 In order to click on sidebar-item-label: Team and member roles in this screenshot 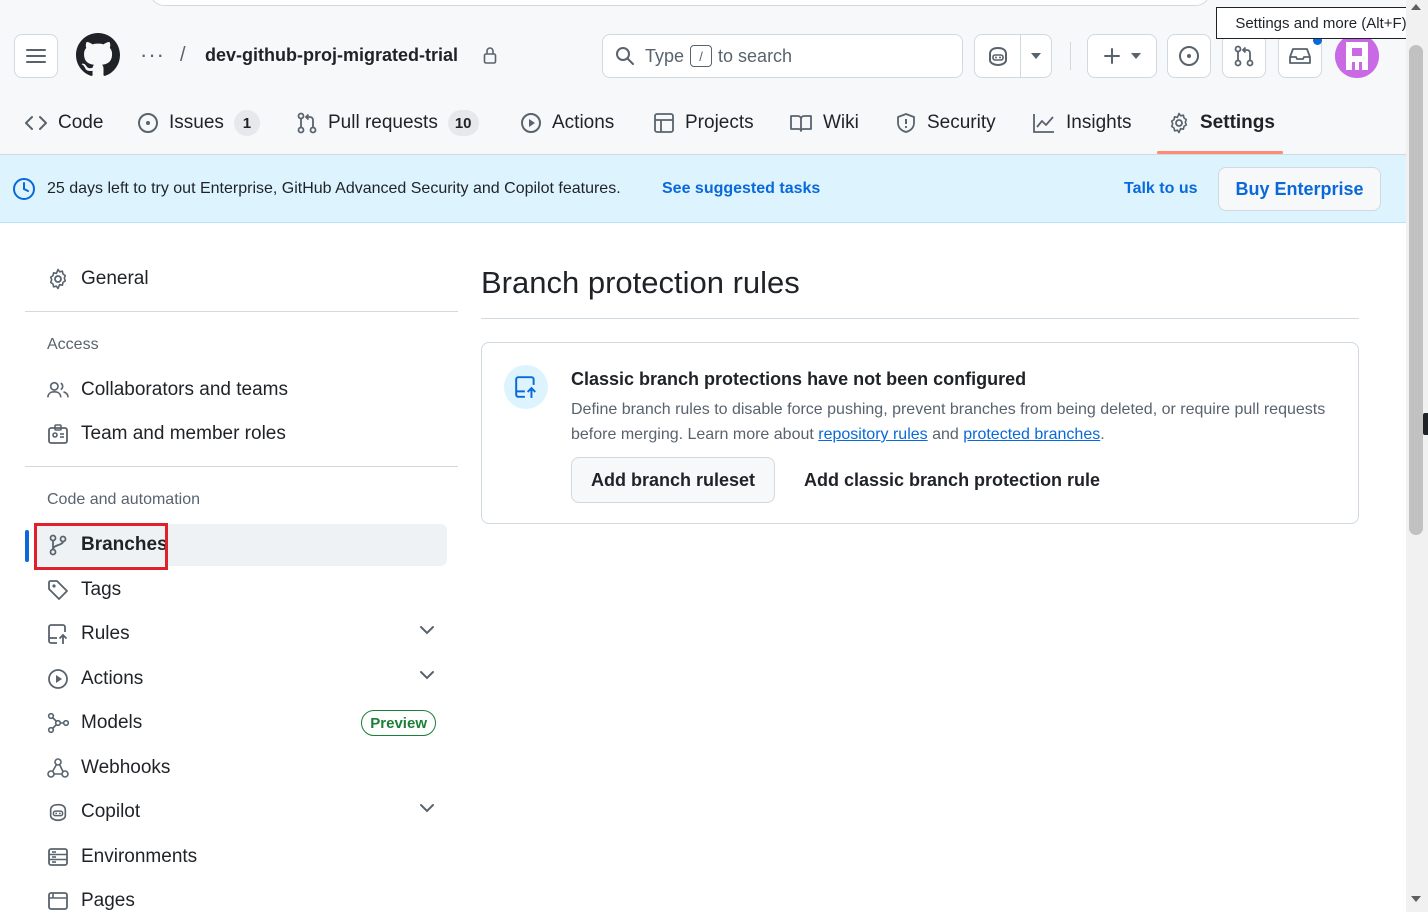, I will do `click(183, 433)`.